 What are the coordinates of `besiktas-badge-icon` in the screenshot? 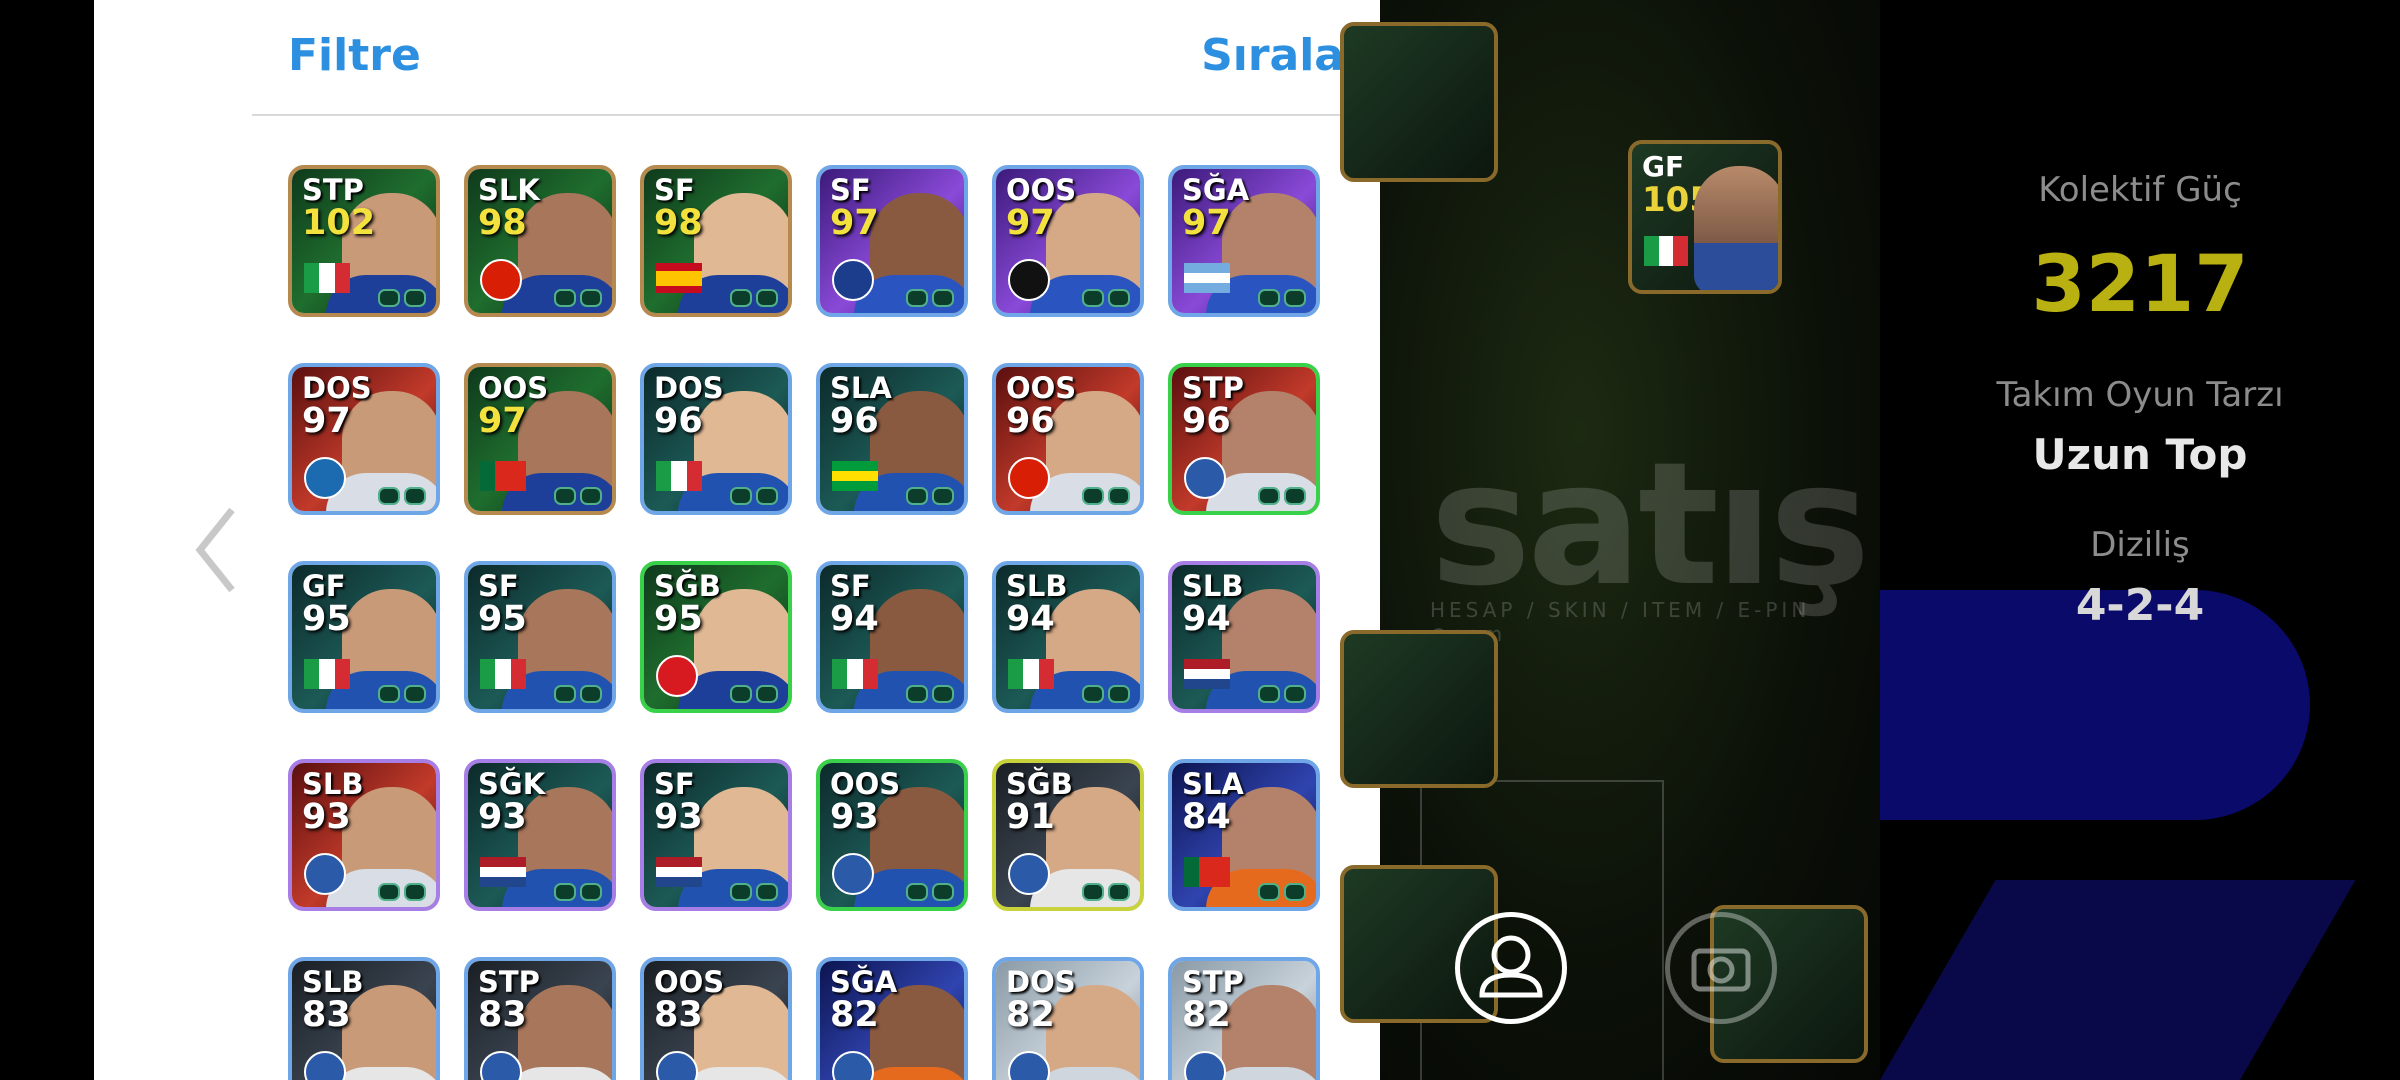 It's located at (1029, 280).